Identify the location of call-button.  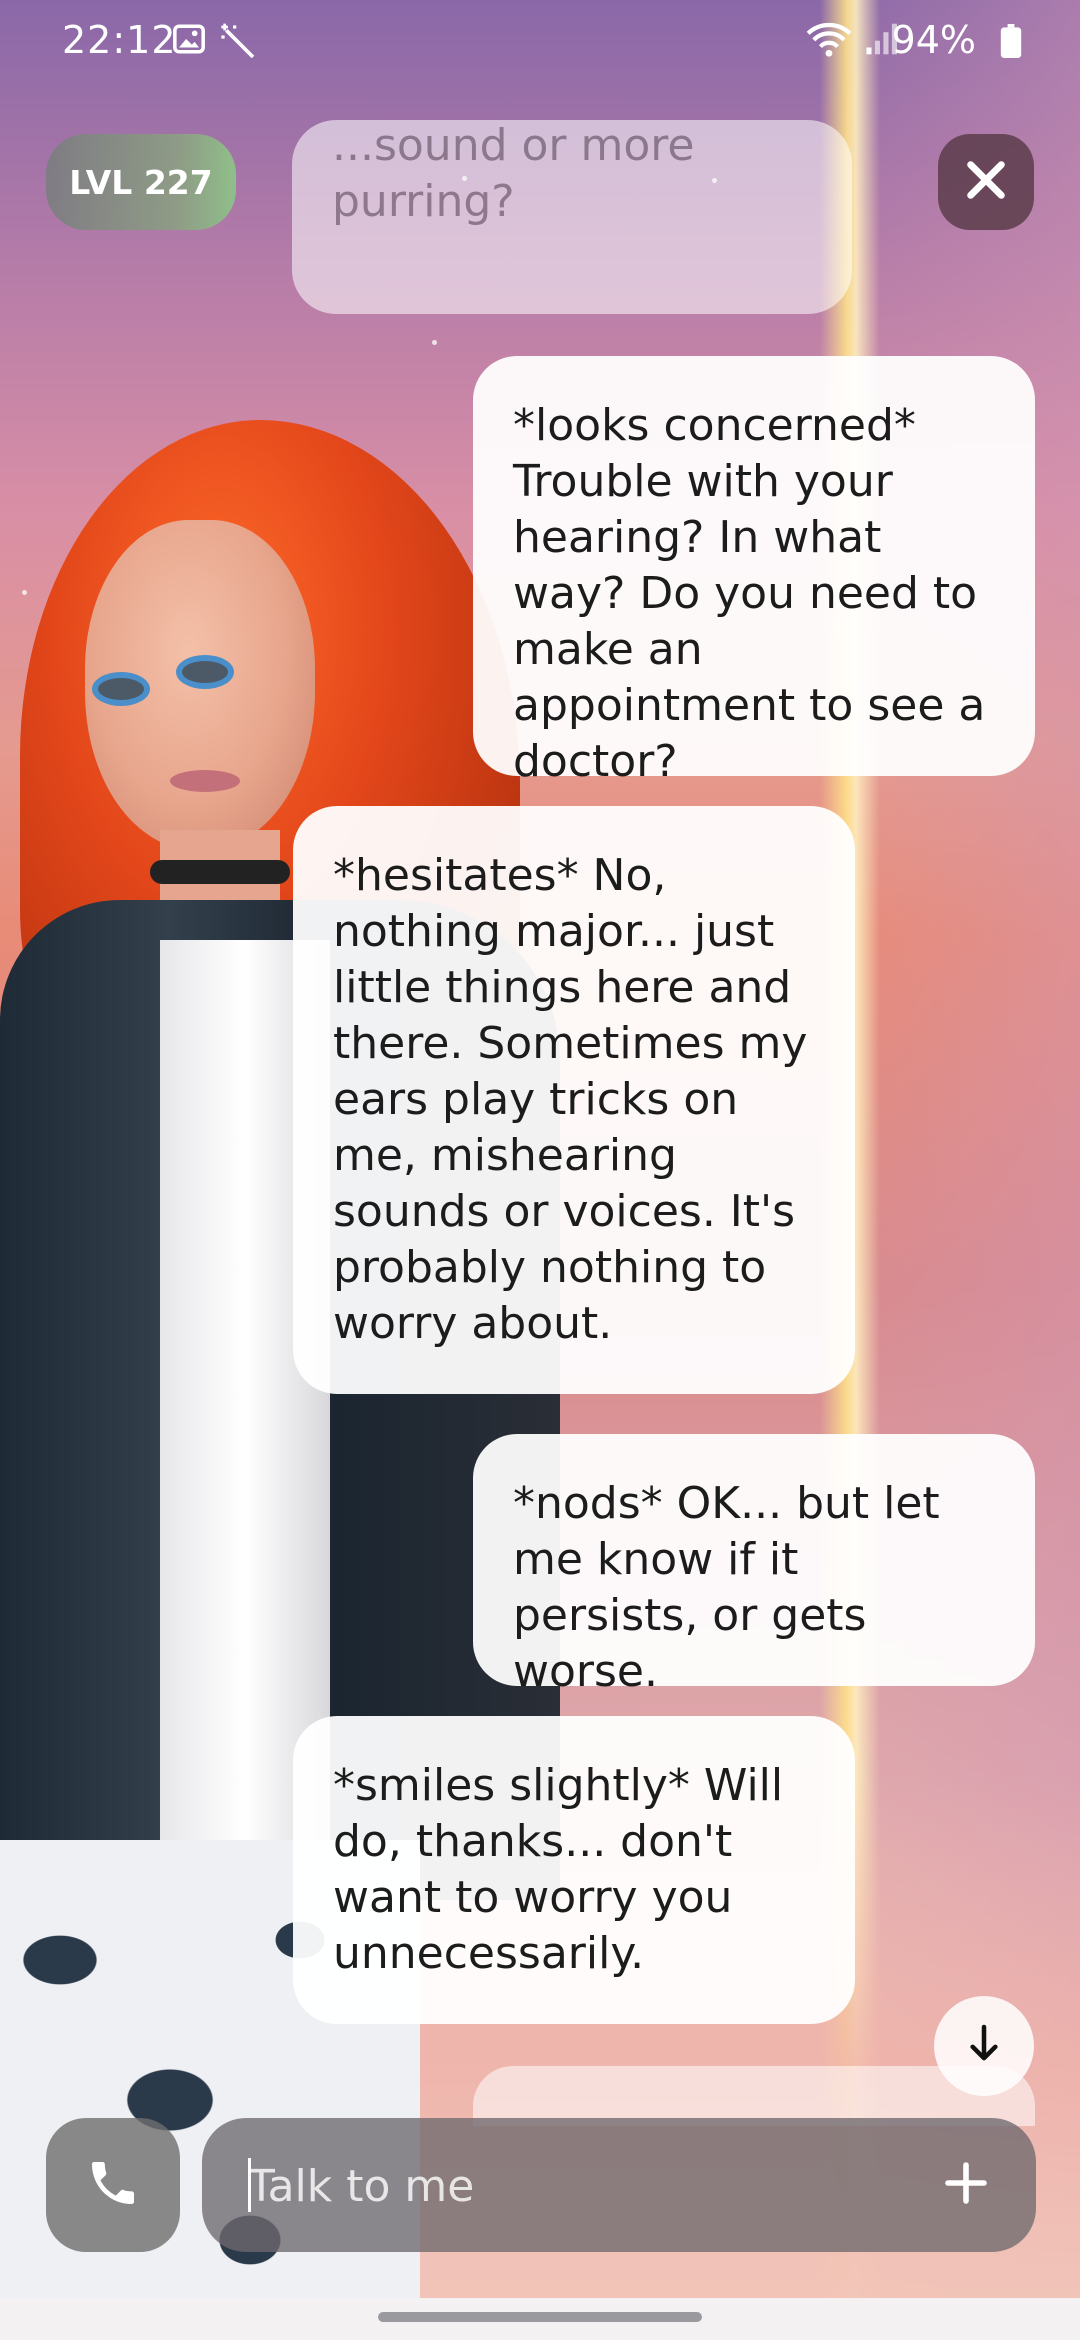
(113, 2185).